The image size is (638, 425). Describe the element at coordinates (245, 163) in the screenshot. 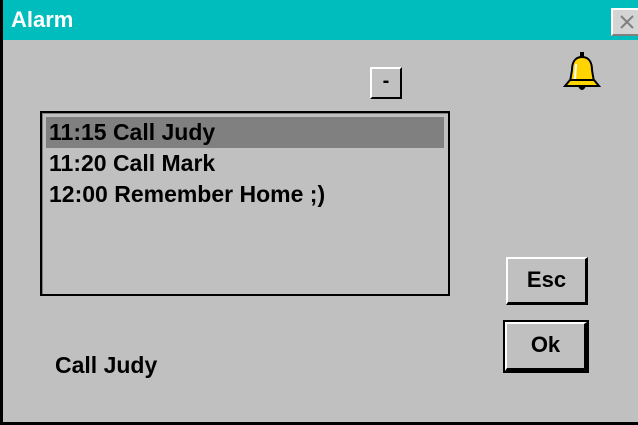

I see `alarm-list-item: 11:20 Call Mark` at that location.